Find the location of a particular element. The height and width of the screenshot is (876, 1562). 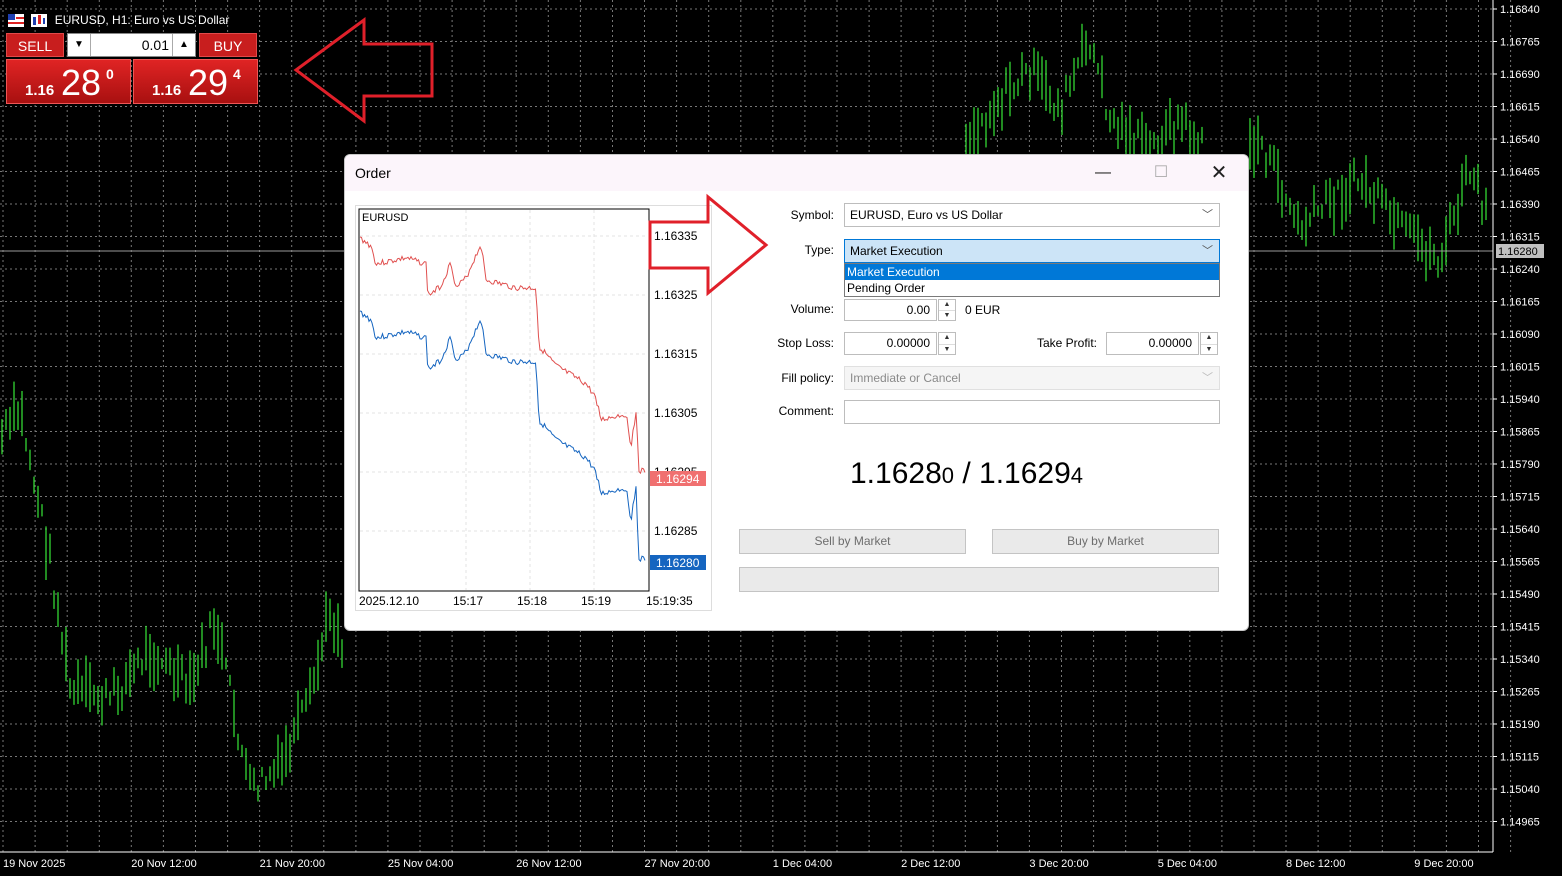

flag-icon is located at coordinates (16, 21).